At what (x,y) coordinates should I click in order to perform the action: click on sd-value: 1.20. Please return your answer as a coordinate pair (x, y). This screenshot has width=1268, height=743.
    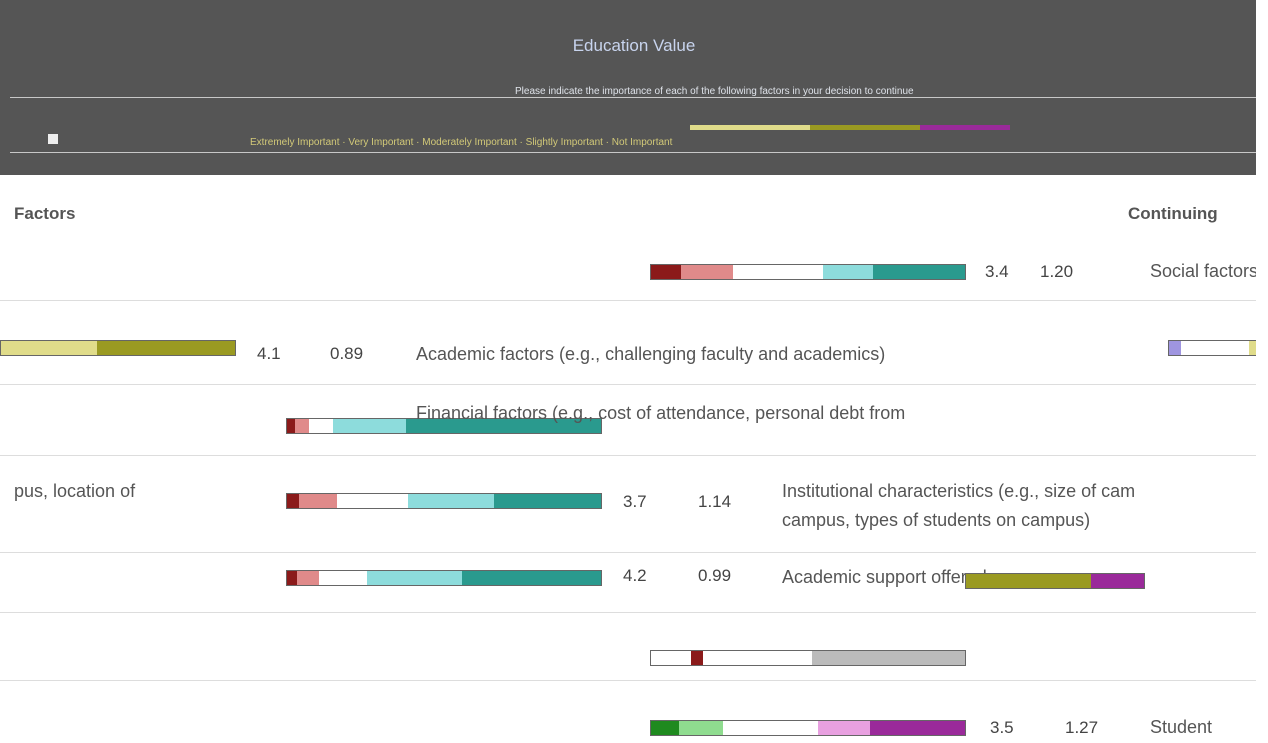
    Looking at the image, I should click on (1057, 271).